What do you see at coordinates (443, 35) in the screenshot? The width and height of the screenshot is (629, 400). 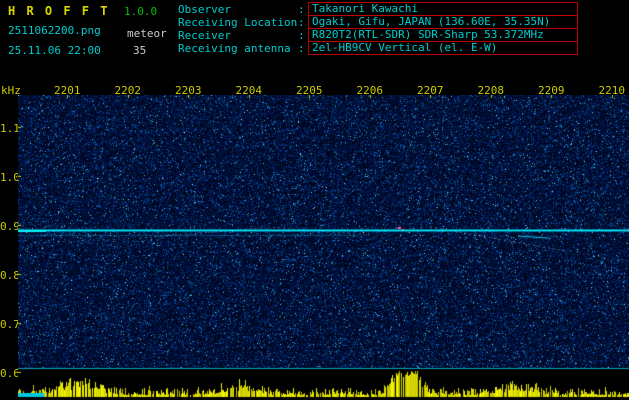 I see `info-value: R820T2(RTL-SDR) SDR-Sharp 53.372MHz` at bounding box center [443, 35].